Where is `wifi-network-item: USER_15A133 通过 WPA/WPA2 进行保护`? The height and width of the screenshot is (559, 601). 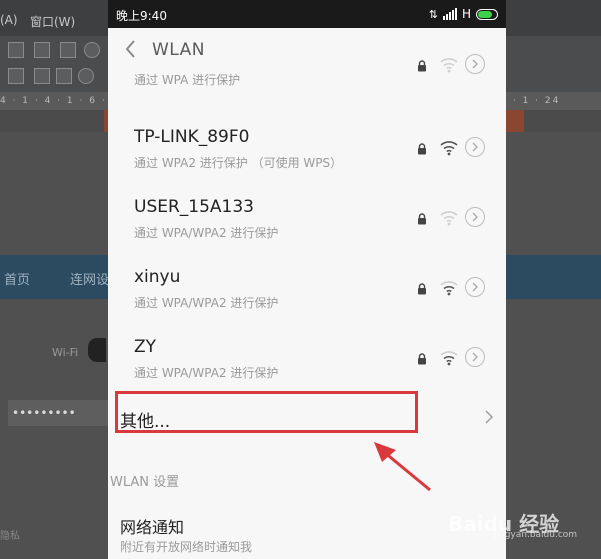
wifi-network-item: USER_15A133 通过 WPA/WPA2 进行保护 is located at coordinates (307, 226).